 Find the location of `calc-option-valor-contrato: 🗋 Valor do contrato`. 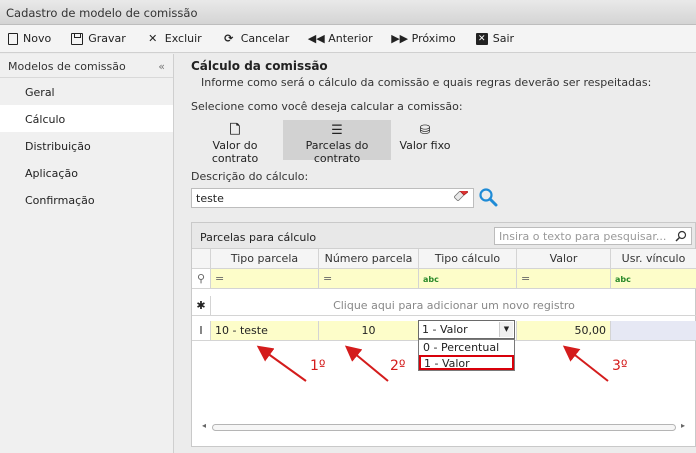

calc-option-valor-contrato: 🗋 Valor do contrato is located at coordinates (235, 142).